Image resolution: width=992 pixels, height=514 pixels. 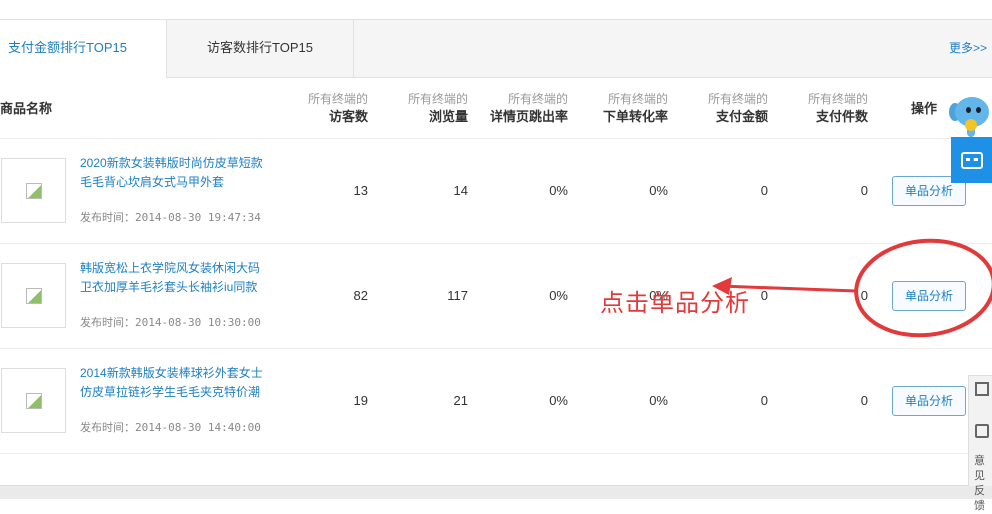 What do you see at coordinates (83, 49) in the screenshot?
I see `tab-pay-amount-top15: 支付金额排行TOP15` at bounding box center [83, 49].